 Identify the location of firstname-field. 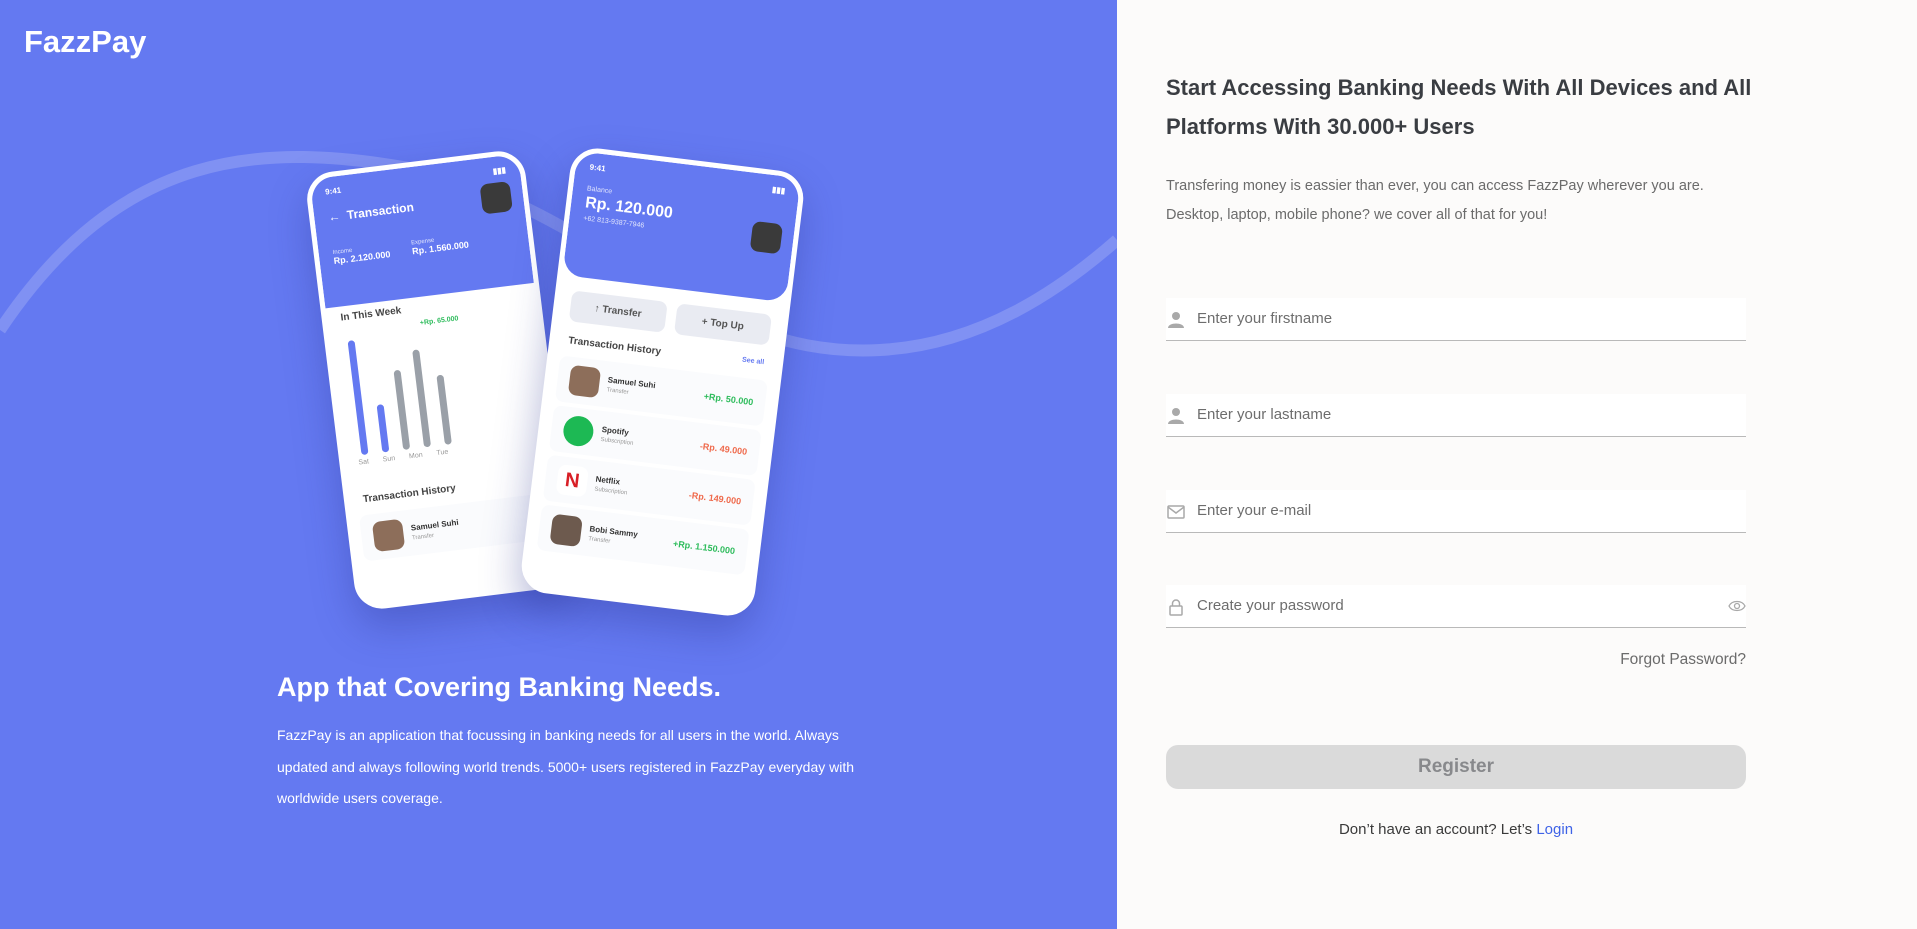
(1456, 319).